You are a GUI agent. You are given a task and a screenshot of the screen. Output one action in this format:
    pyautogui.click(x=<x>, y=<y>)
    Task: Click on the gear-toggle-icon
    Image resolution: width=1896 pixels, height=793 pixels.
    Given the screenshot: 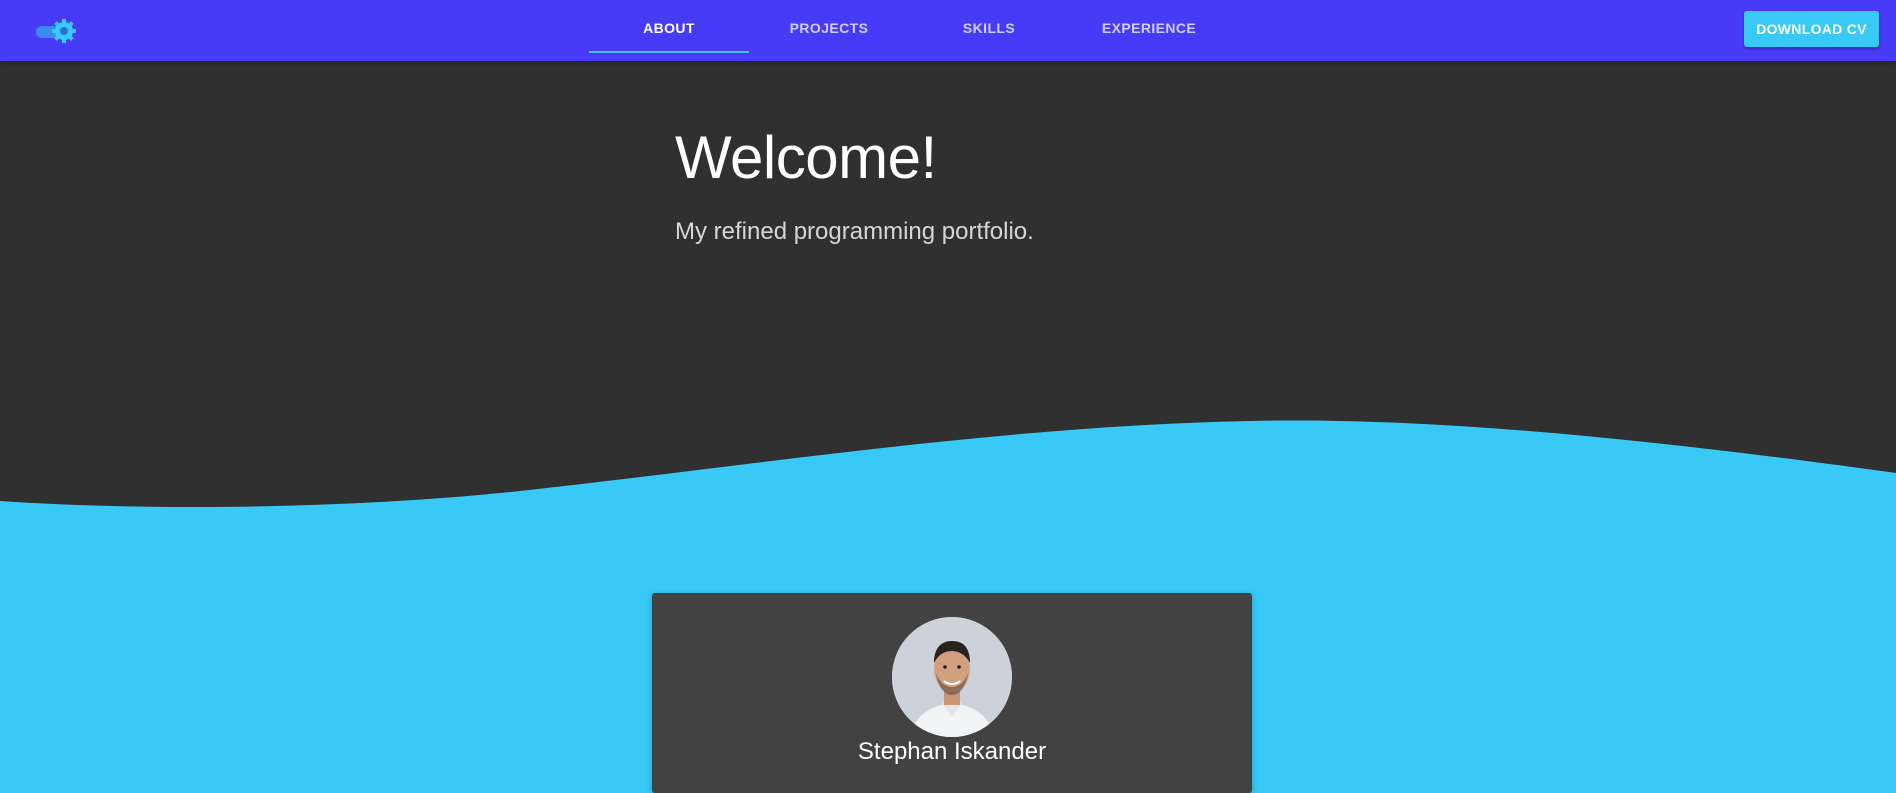 What is the action you would take?
    pyautogui.click(x=56, y=31)
    